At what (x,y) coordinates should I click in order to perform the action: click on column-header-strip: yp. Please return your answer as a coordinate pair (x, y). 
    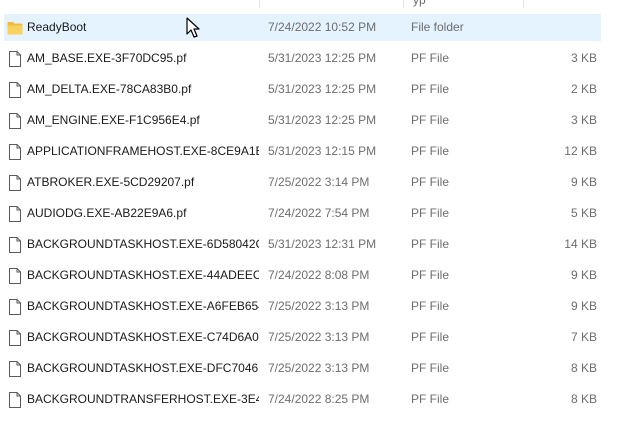
    Looking at the image, I should click on (321, 4).